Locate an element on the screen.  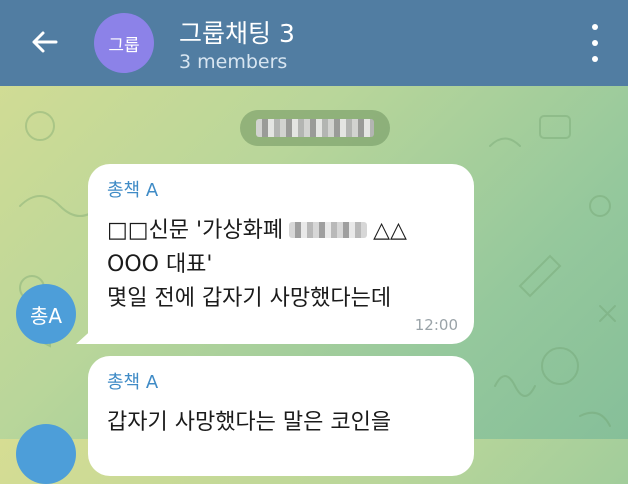
blurred-date is located at coordinates (315, 128).